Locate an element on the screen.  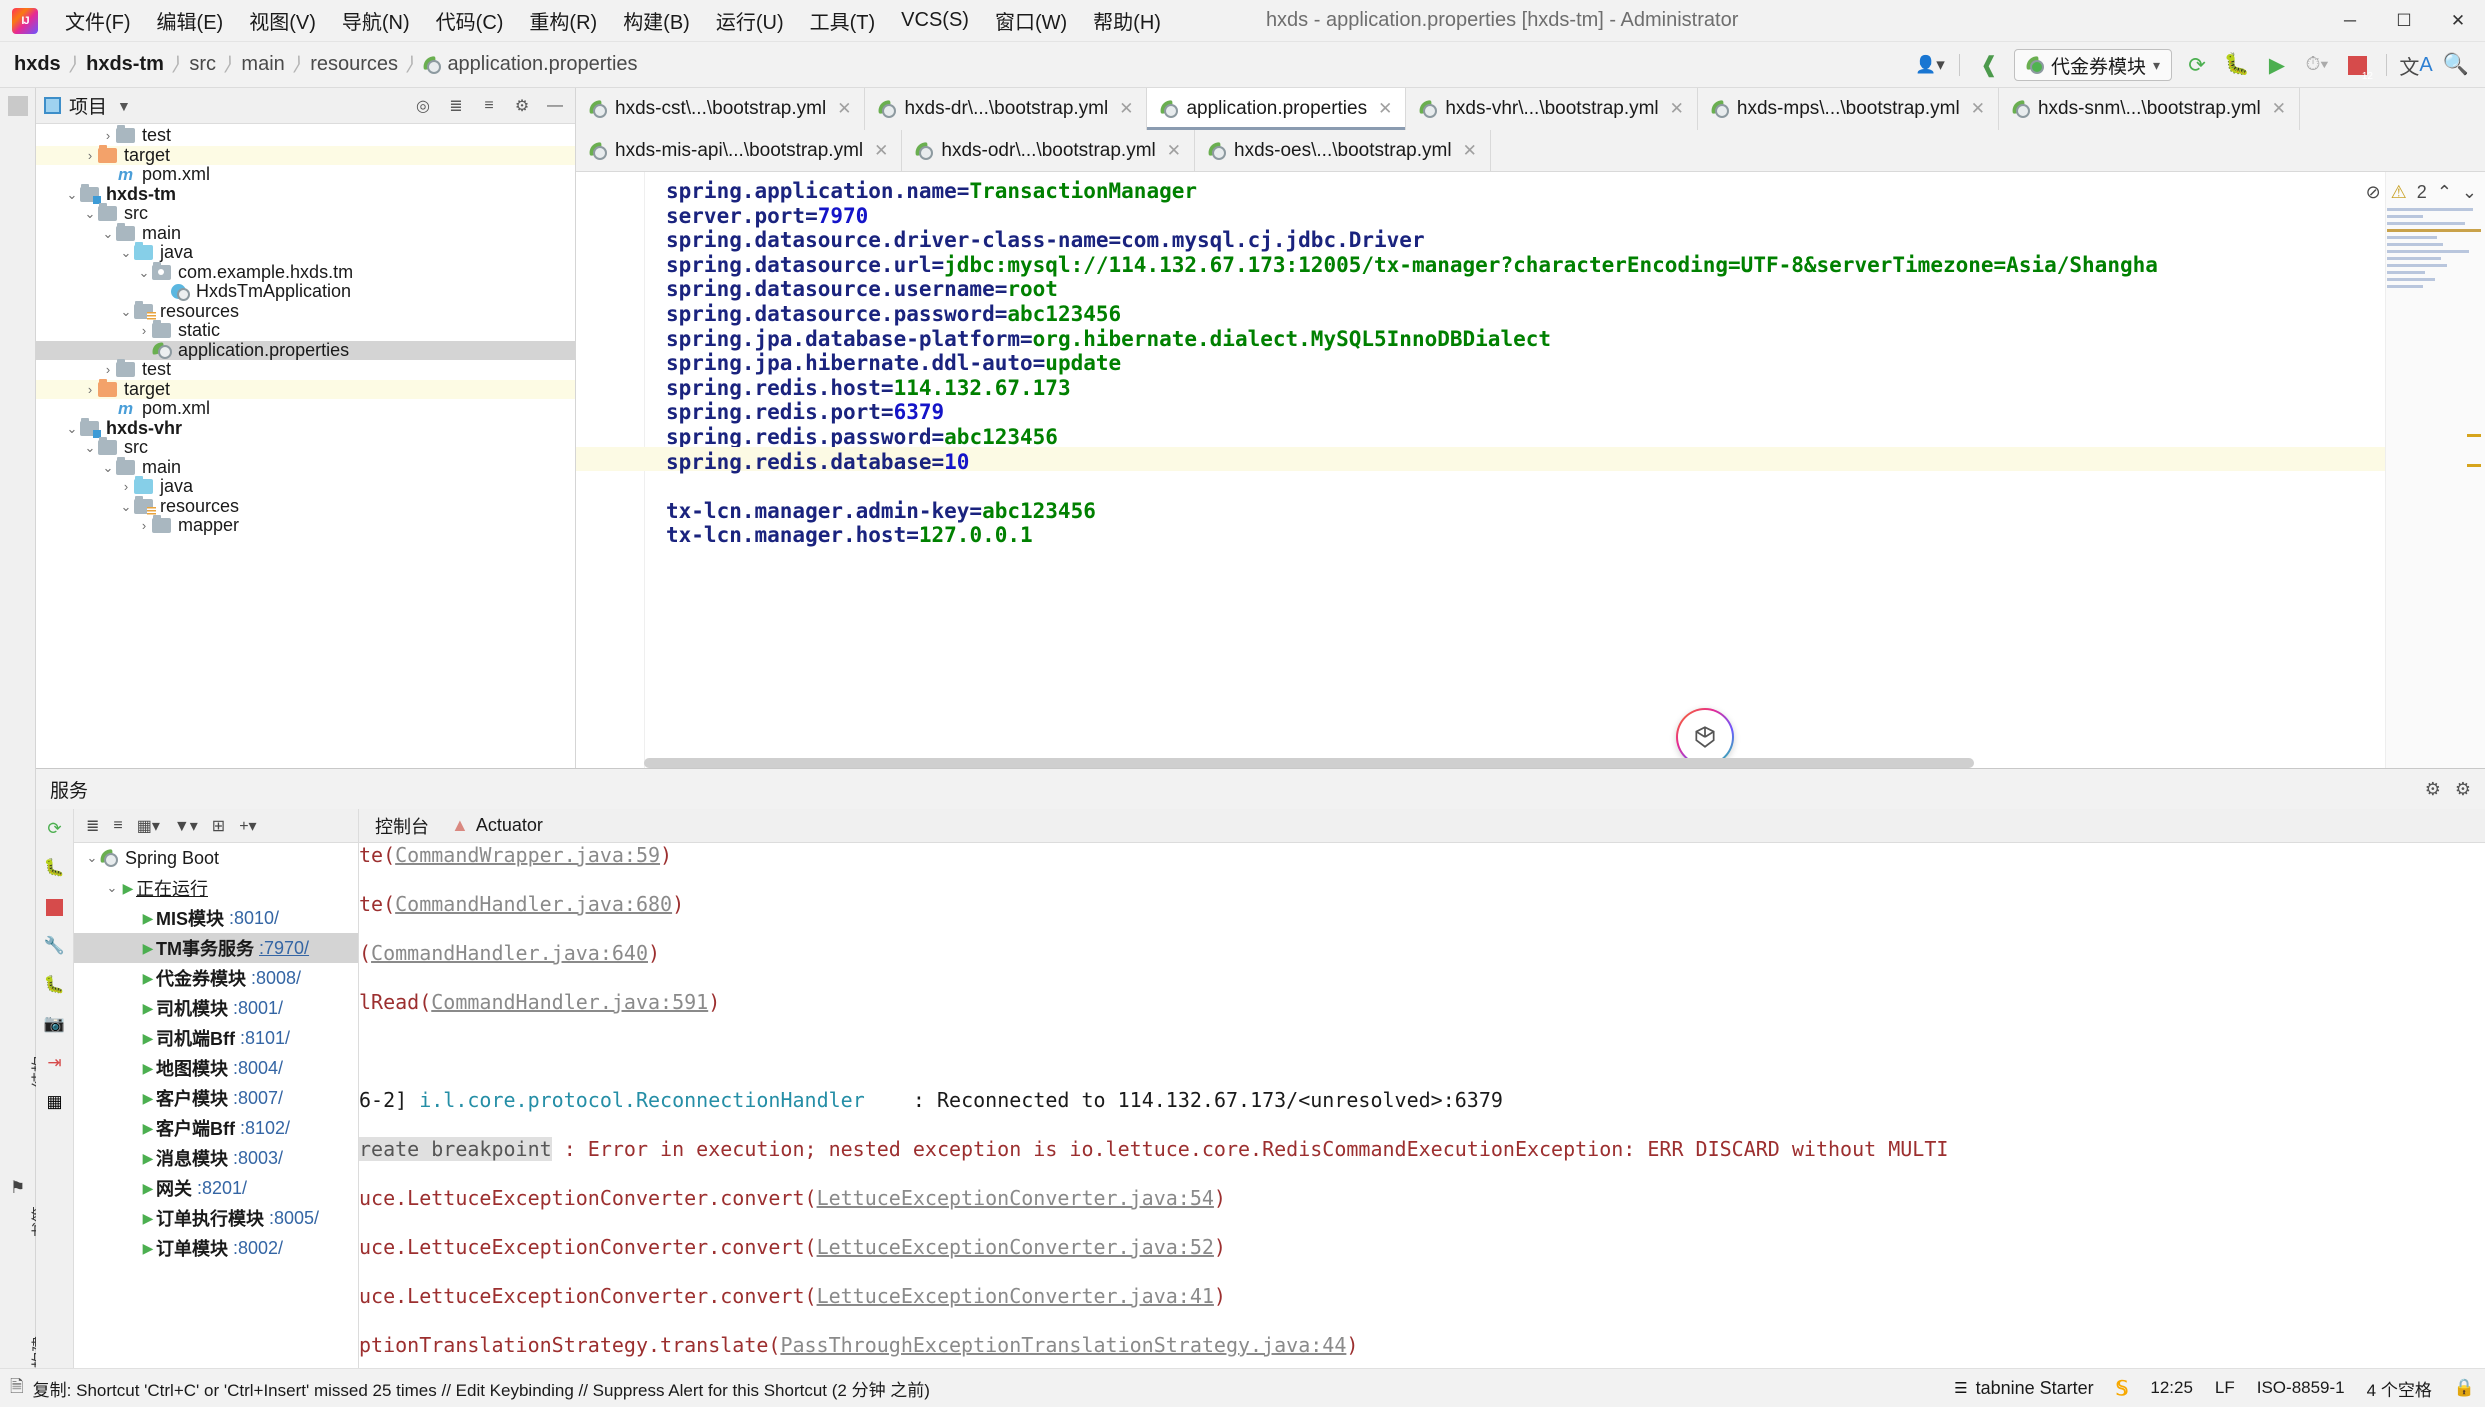
service-port: :8003/ is located at coordinates (258, 1158).